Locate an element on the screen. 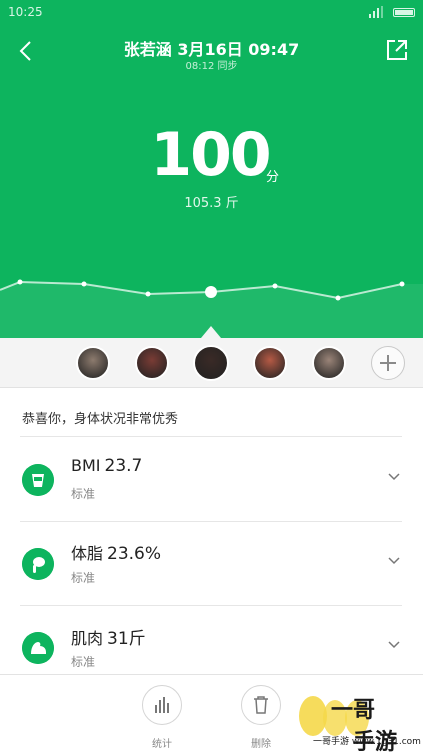 This screenshot has width=423, height=752. stats-button: 统计 is located at coordinates (162, 717).